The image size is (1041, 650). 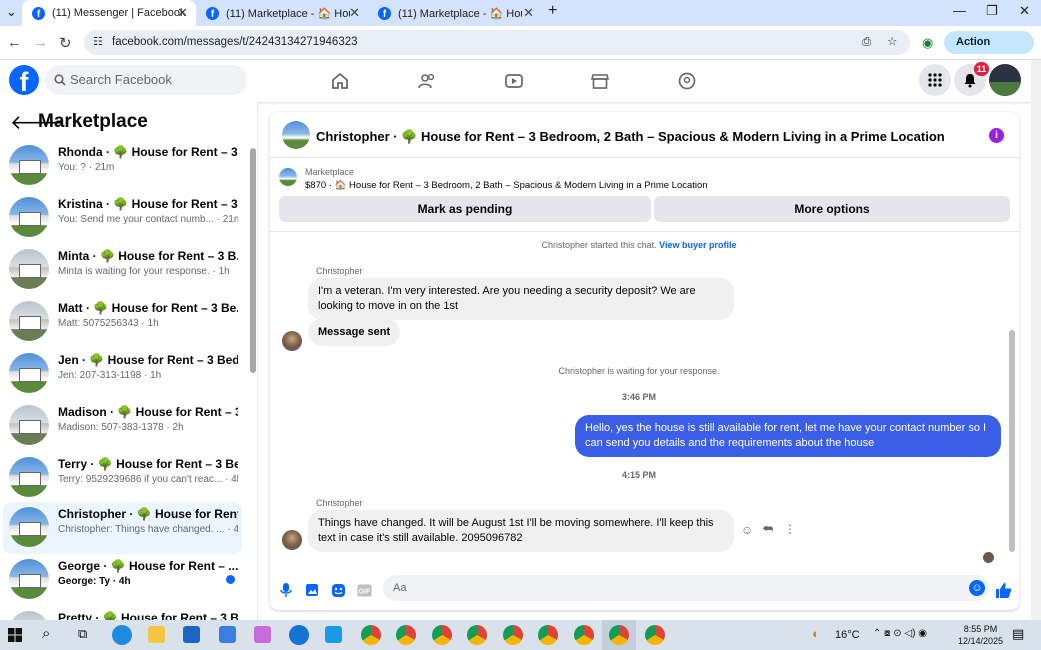 I want to click on windows-start-icon, so click(x=15, y=635).